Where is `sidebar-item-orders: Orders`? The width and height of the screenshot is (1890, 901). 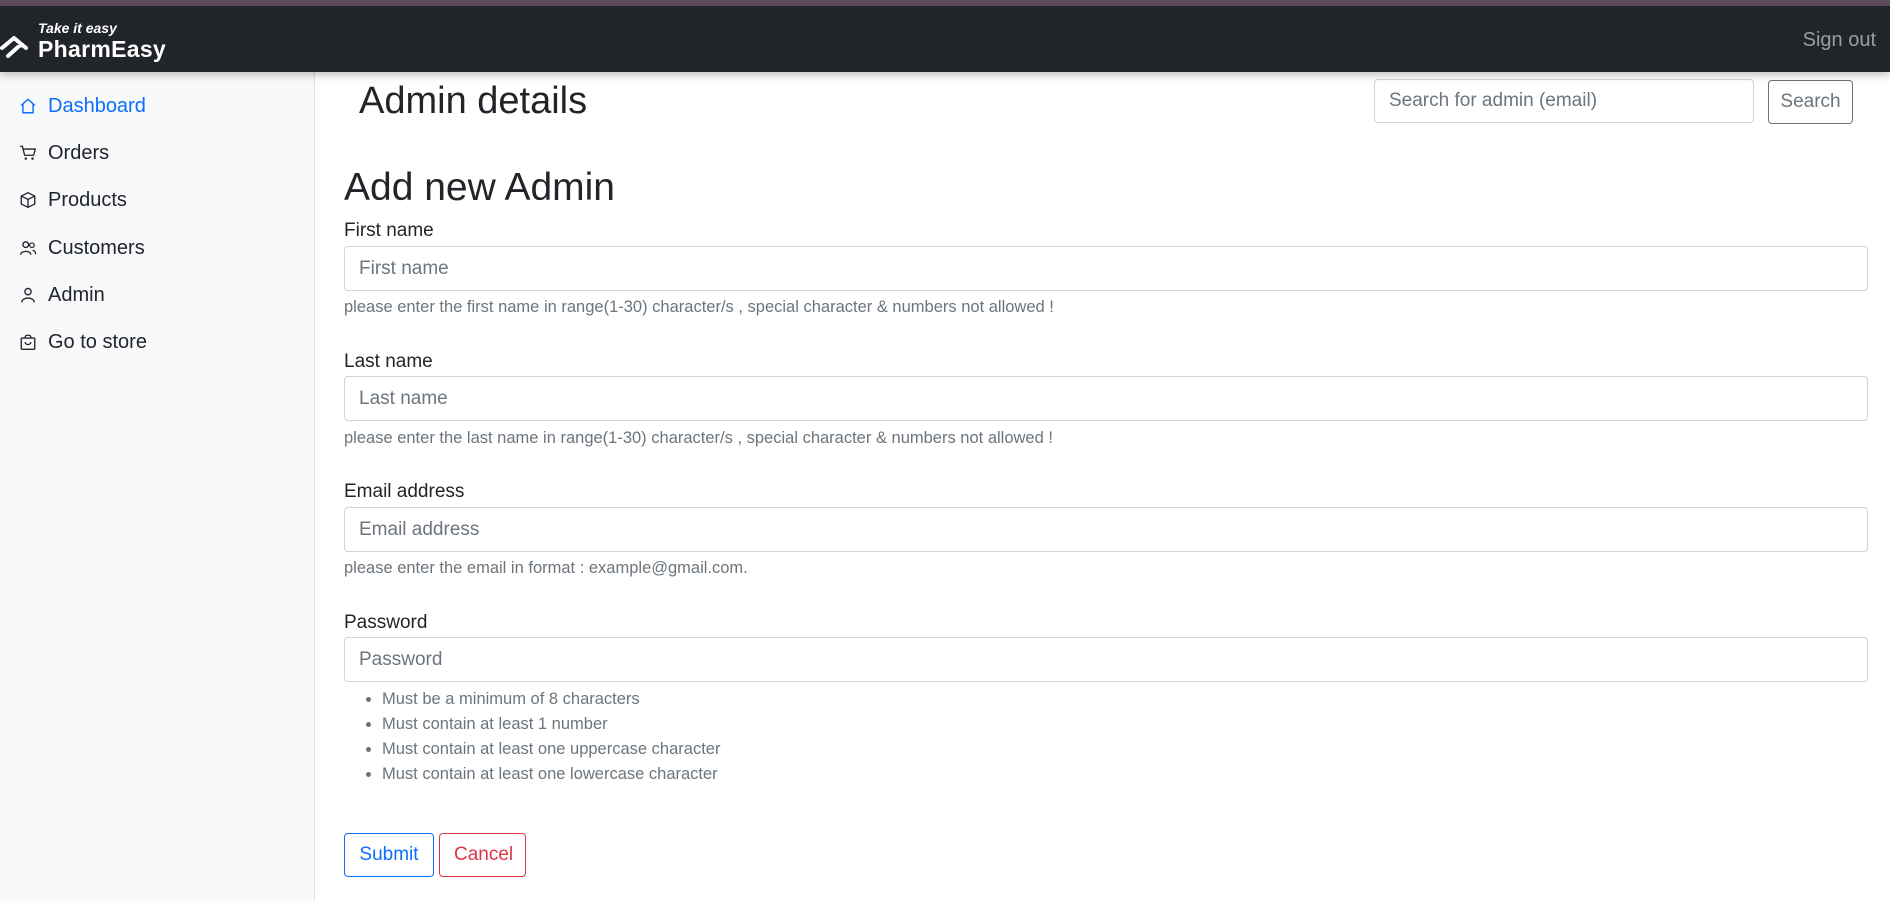
sidebar-item-orders: Orders is located at coordinates (63, 153).